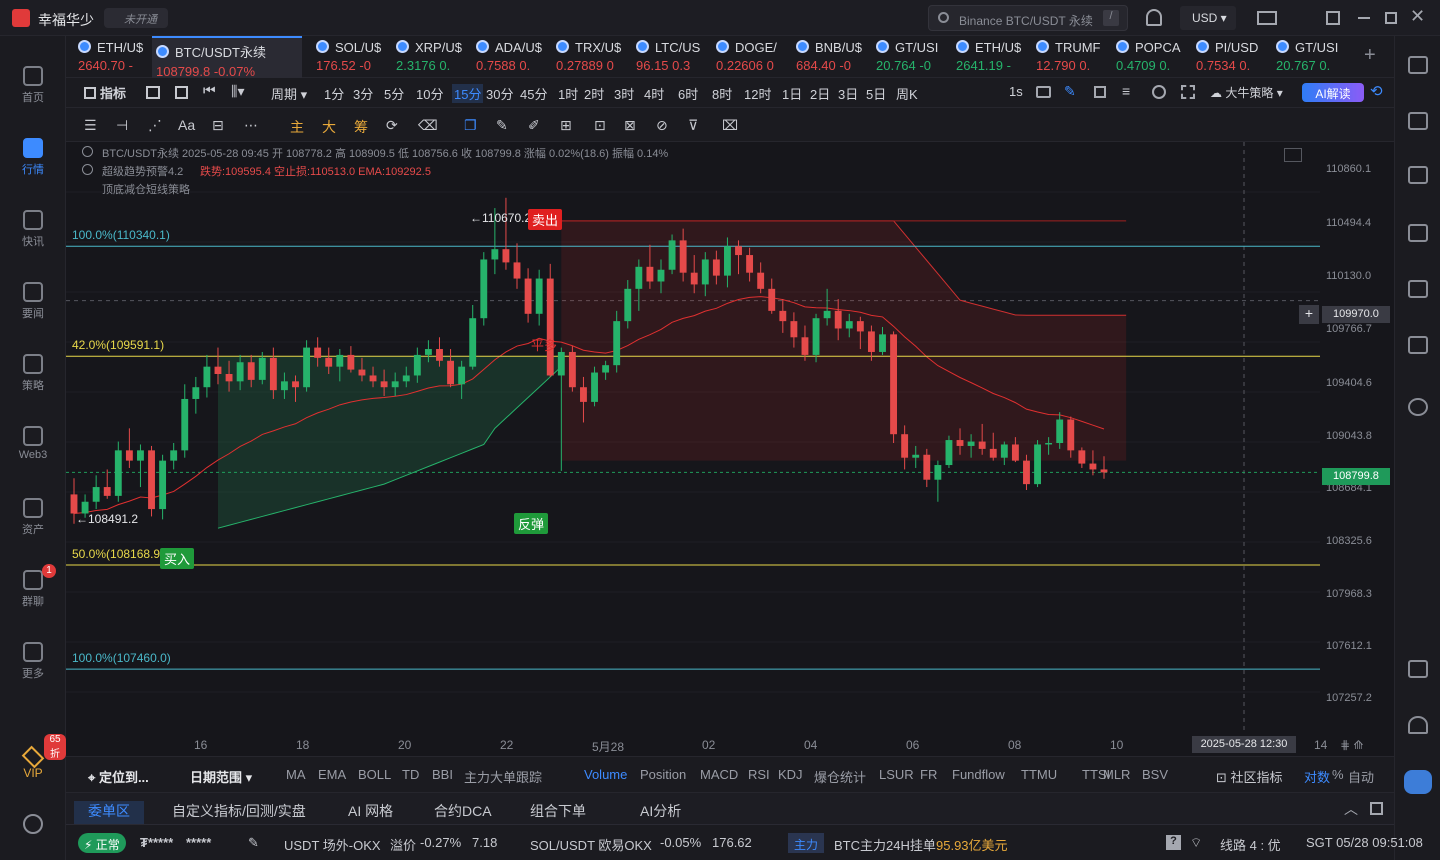 This screenshot has height=860, width=1440. What do you see at coordinates (239, 811) in the screenshot?
I see `panel-tab-1: 自定义指标/回测/实盘` at bounding box center [239, 811].